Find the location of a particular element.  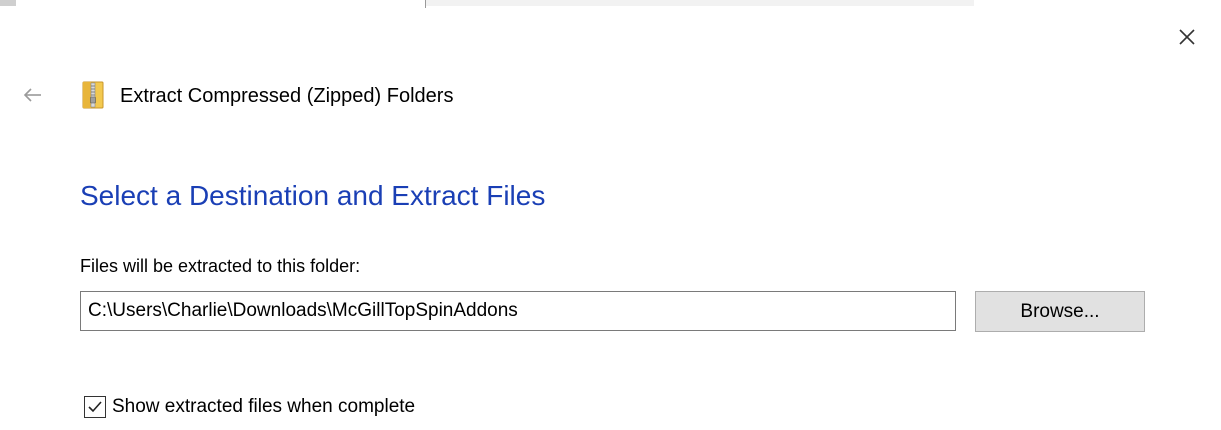

close-button is located at coordinates (1187, 37).